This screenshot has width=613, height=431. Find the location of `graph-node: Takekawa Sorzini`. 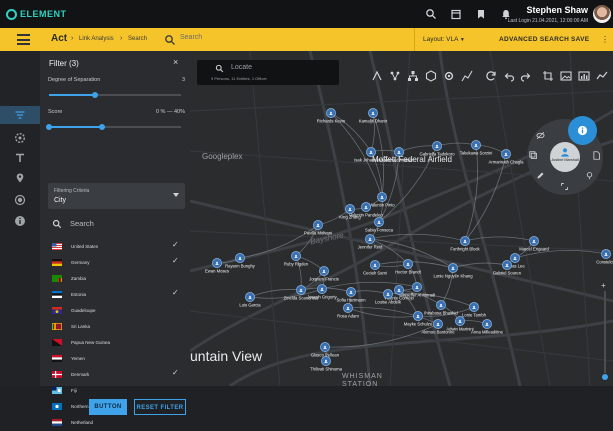

graph-node: Takekawa Sorzini is located at coordinates (476, 148).